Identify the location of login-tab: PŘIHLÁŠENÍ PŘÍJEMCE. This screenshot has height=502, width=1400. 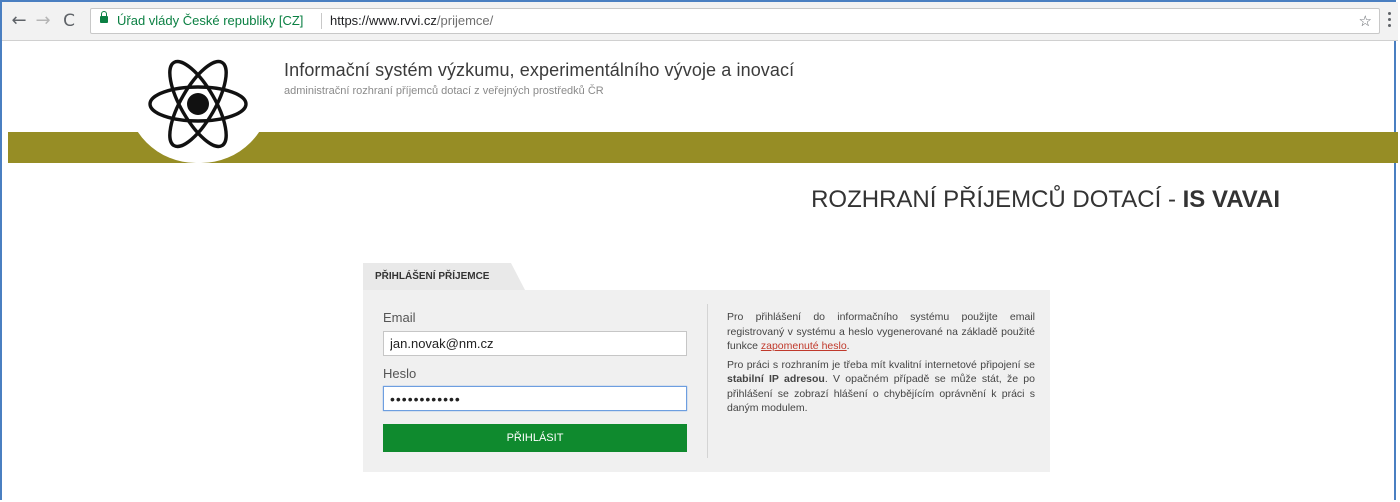
(444, 276).